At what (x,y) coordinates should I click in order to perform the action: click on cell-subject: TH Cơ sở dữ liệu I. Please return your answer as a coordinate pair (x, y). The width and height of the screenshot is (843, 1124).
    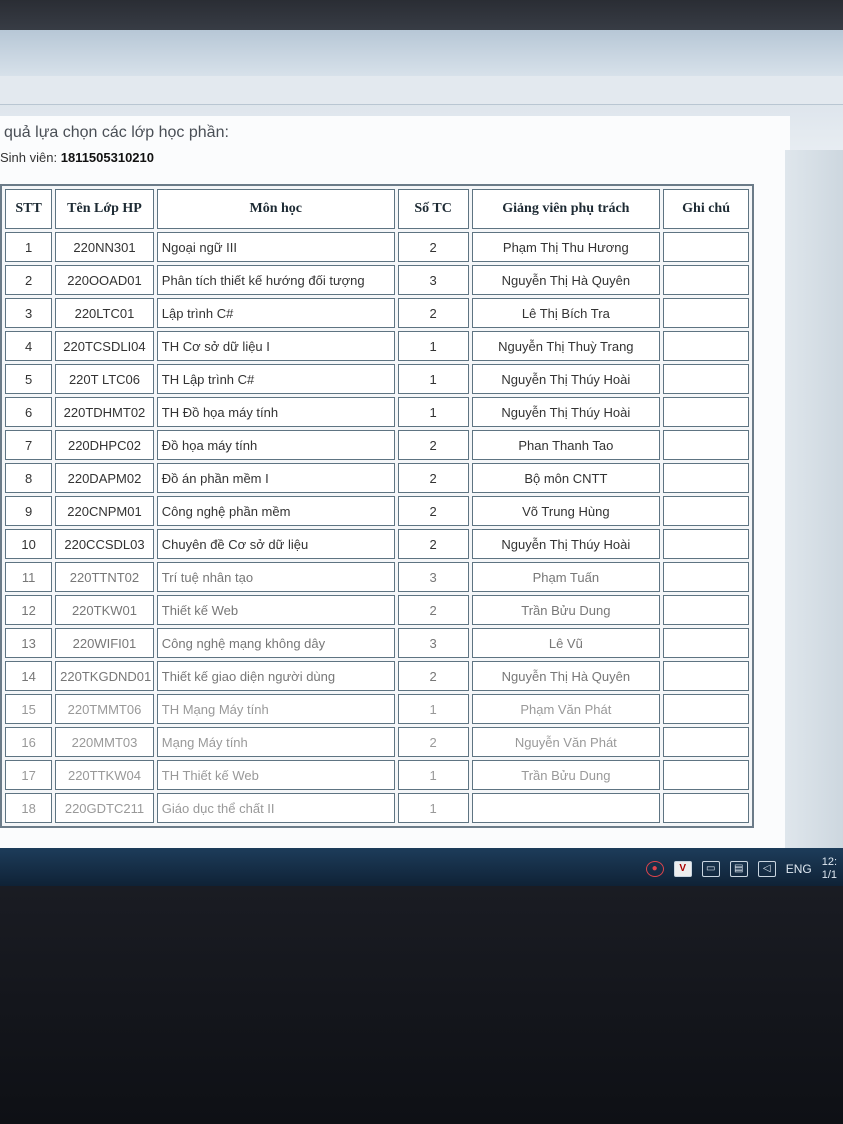
    Looking at the image, I should click on (275, 346).